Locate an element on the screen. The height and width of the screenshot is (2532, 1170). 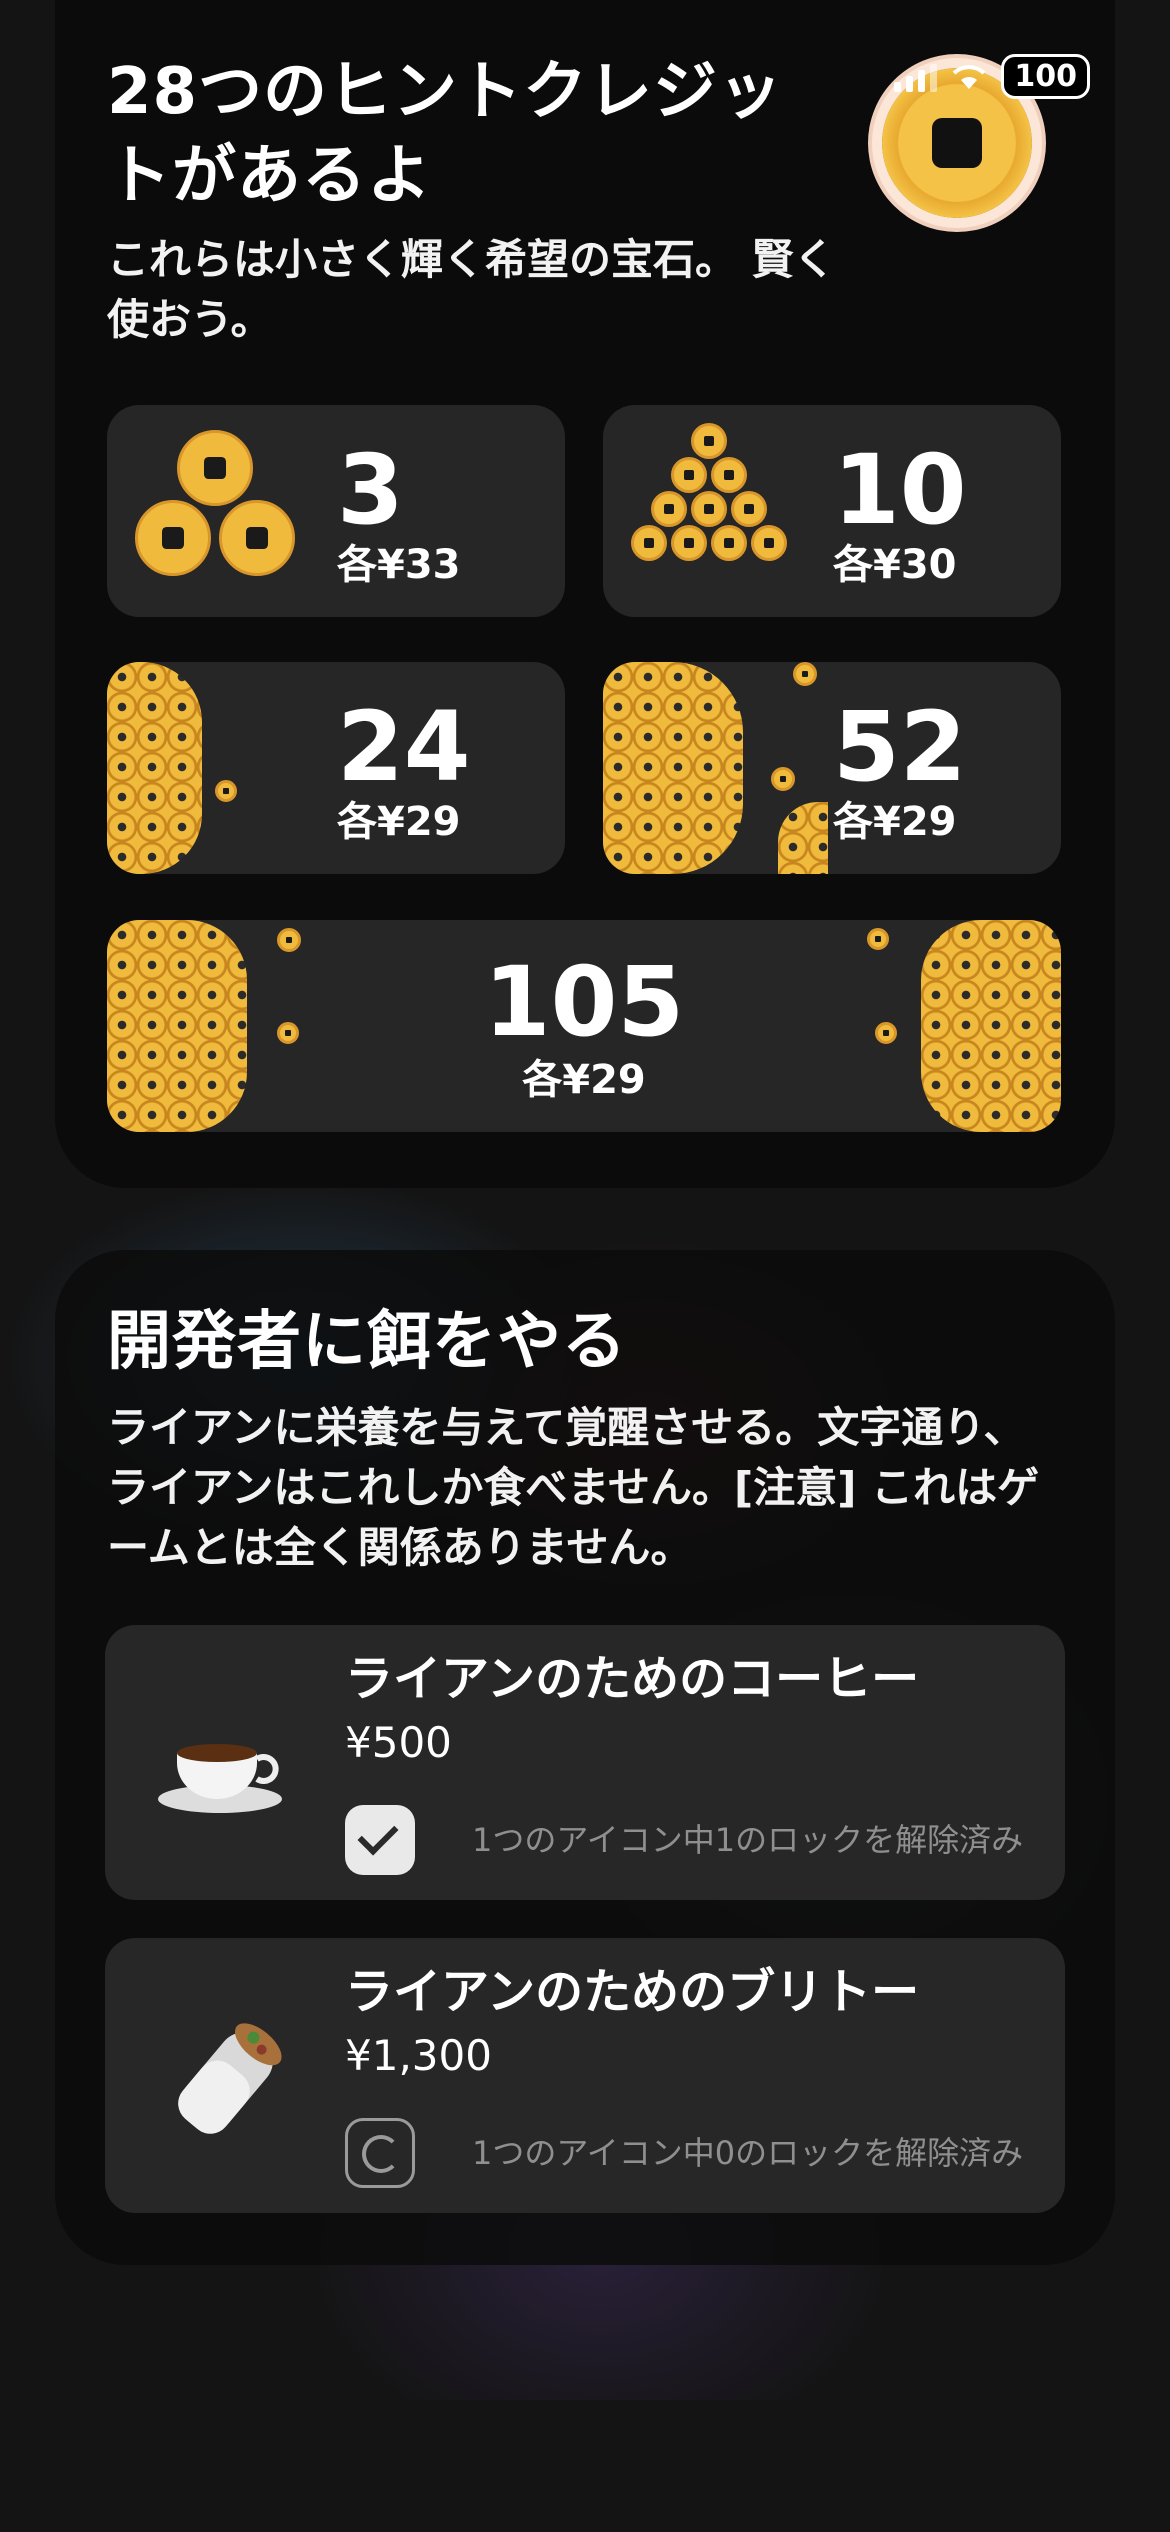
hint-subtitle: これらは小さく輝く希望の宝石。 賢く使おう。 is located at coordinates (471, 289).